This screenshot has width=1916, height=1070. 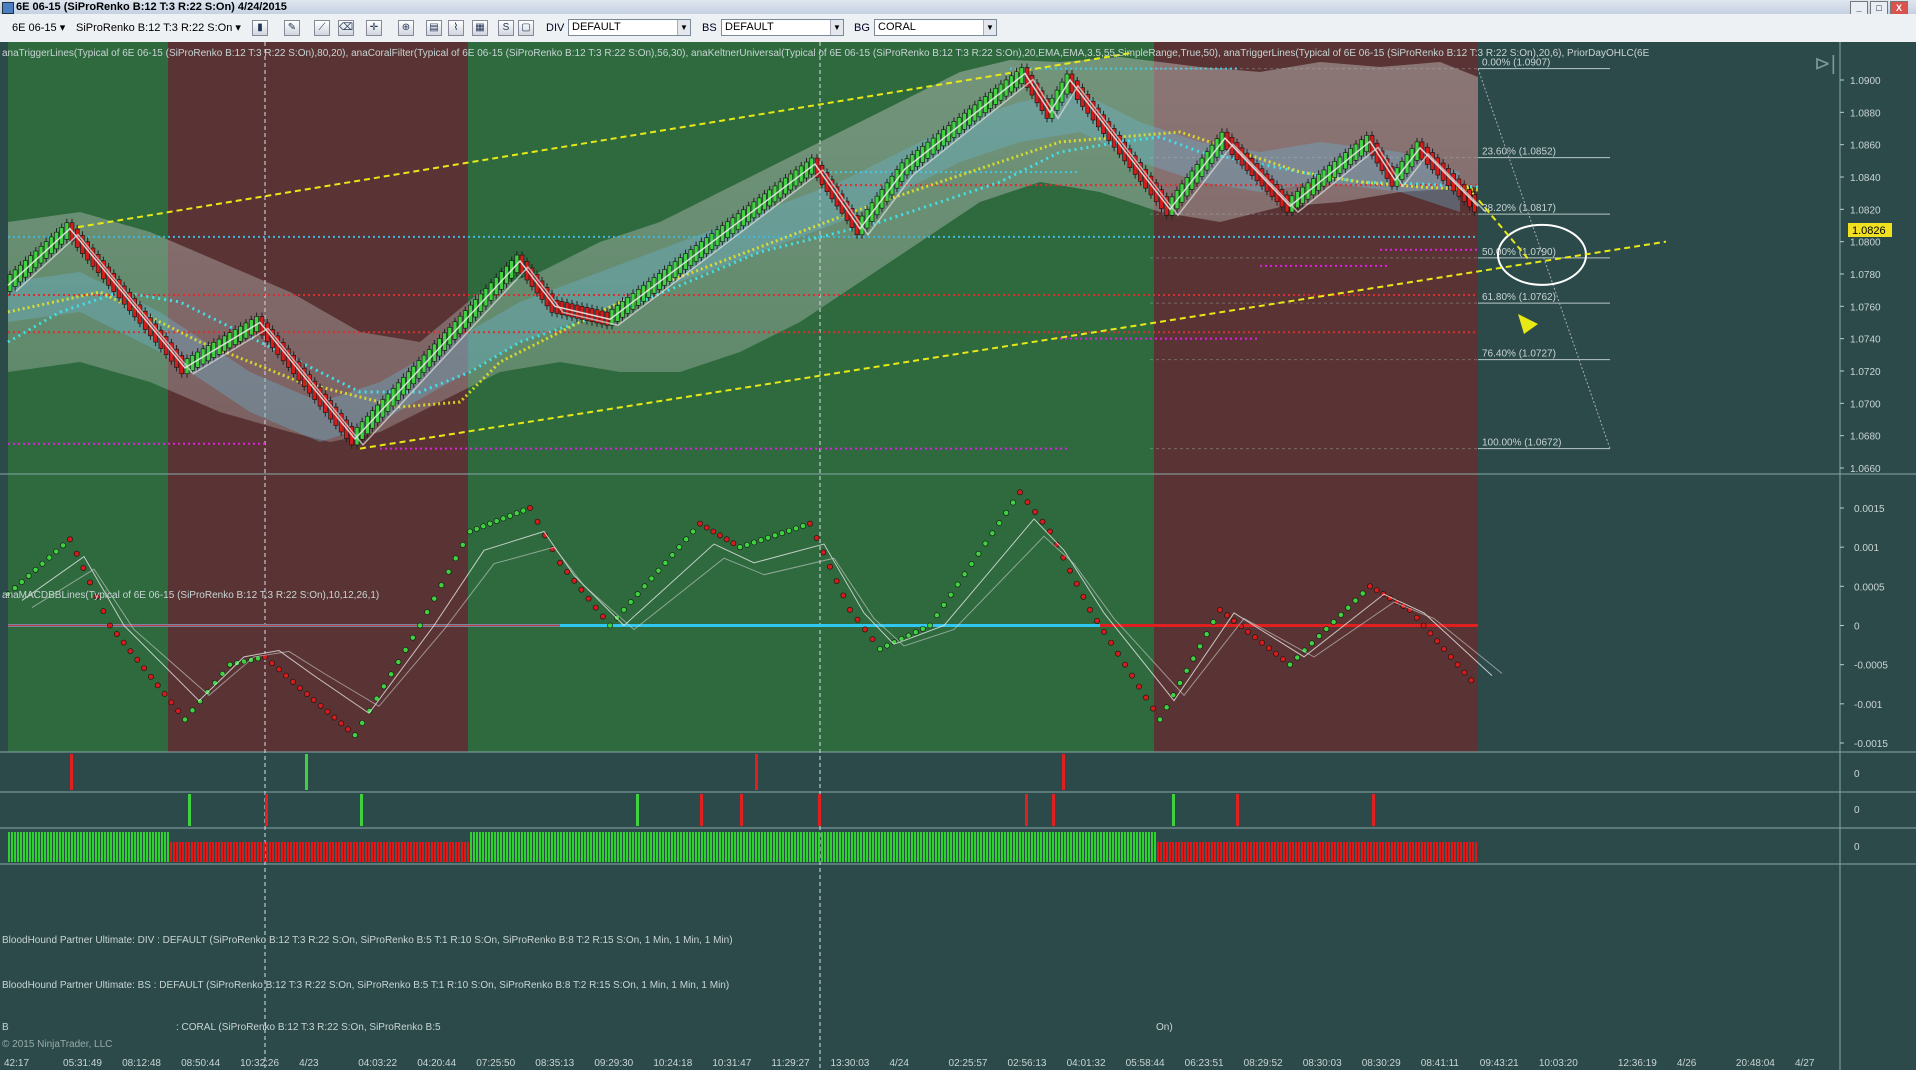 I want to click on maximize-button: □, so click(x=1879, y=8).